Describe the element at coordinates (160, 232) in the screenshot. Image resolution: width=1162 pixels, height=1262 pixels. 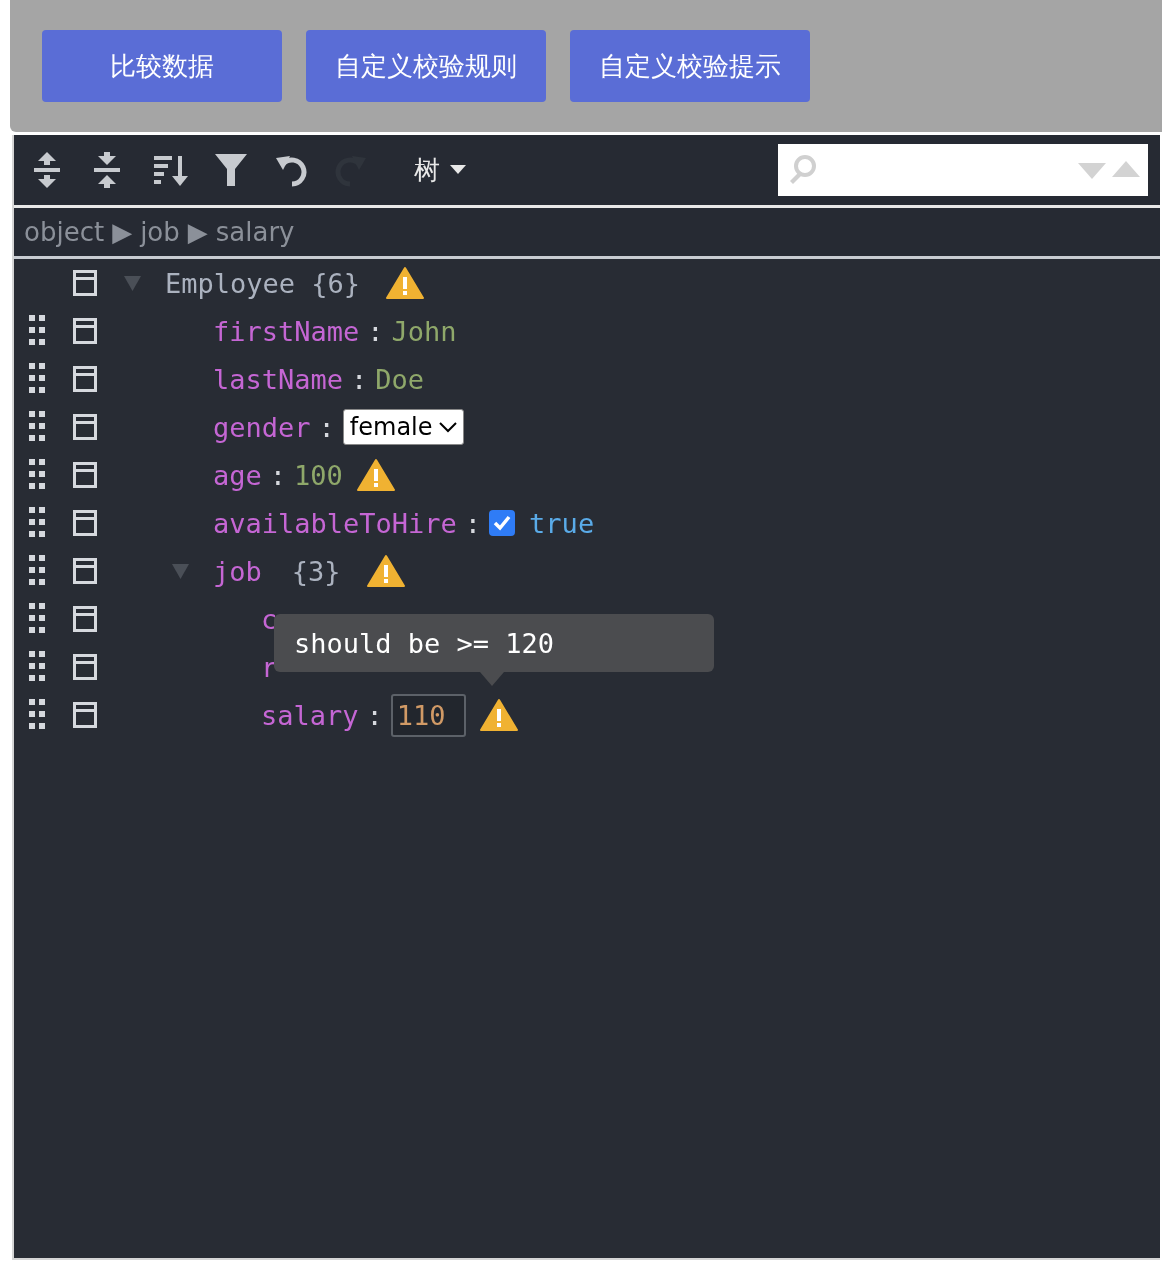
I see `breadcrumb-item: job` at that location.